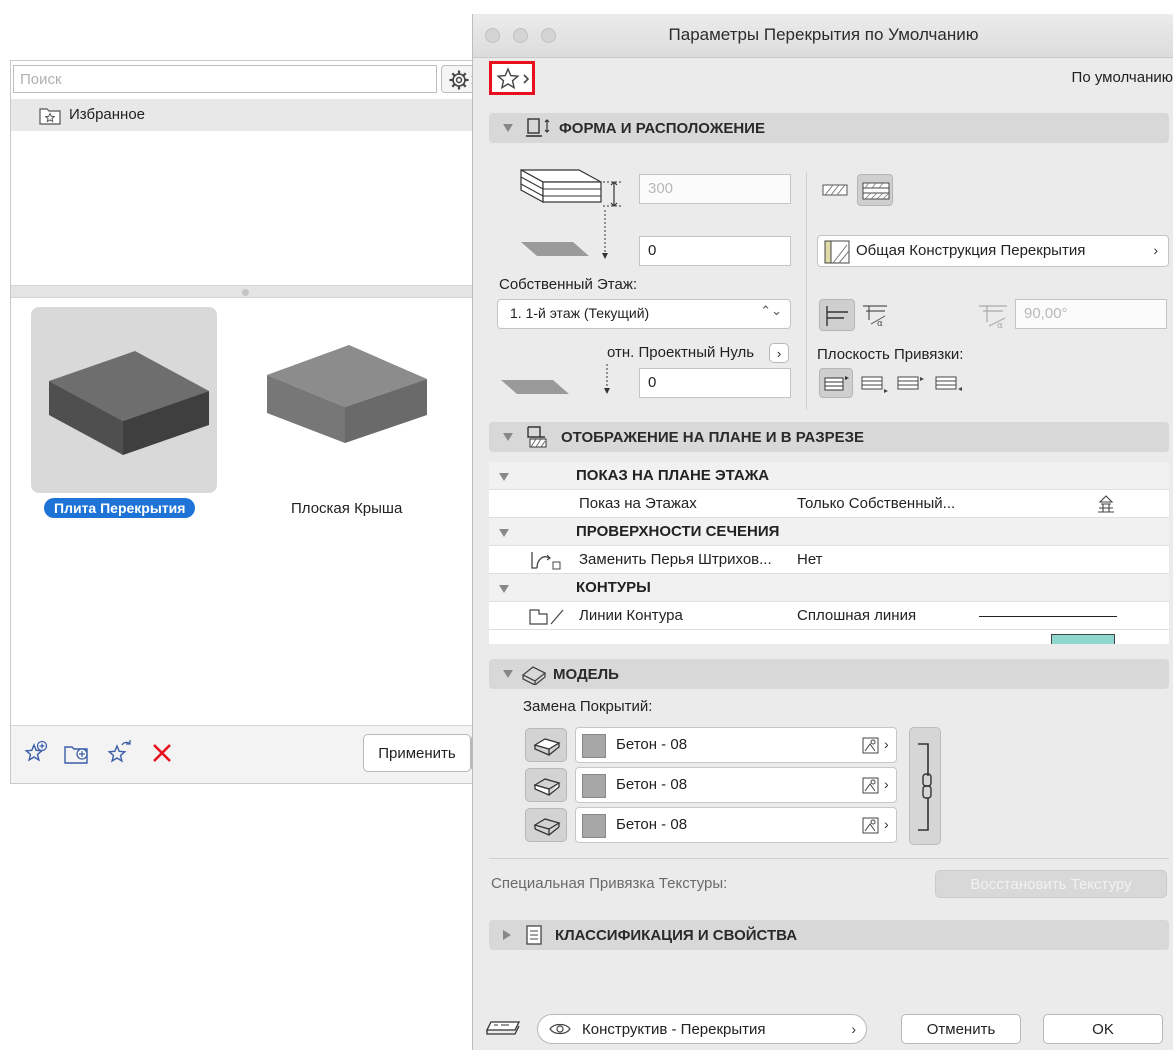 This screenshot has width=1173, height=1050. I want to click on ok-button: OK, so click(1103, 1029).